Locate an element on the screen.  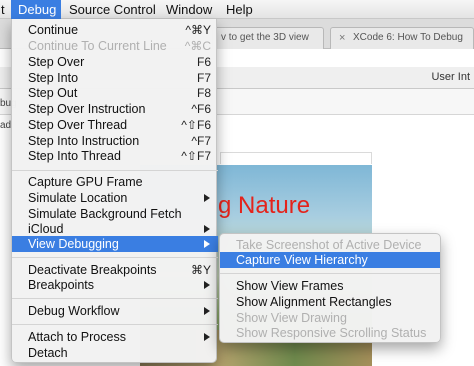
tab-label: XCode 6: How To Debug is located at coordinates (408, 37).